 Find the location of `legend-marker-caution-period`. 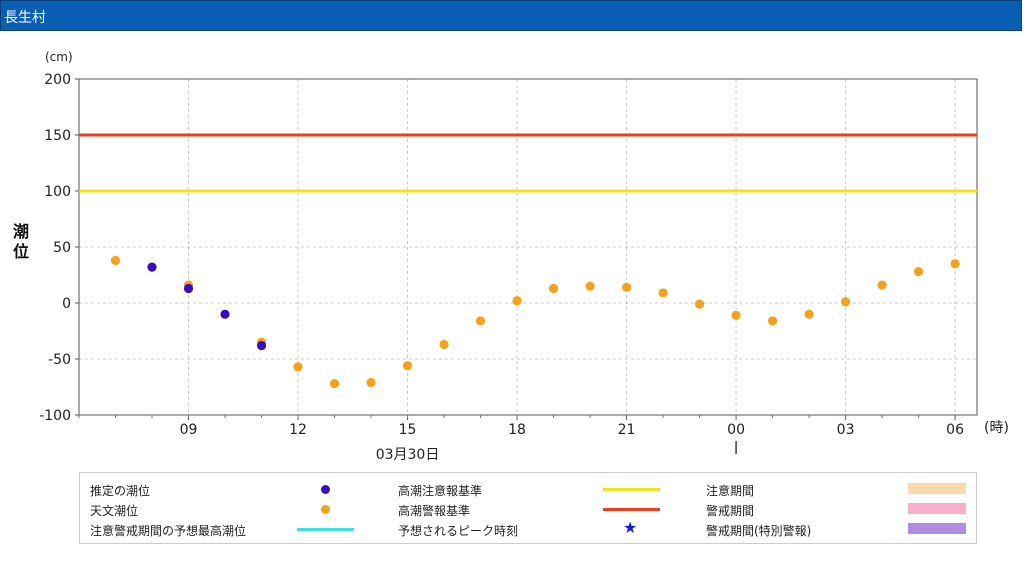

legend-marker-caution-period is located at coordinates (937, 488).